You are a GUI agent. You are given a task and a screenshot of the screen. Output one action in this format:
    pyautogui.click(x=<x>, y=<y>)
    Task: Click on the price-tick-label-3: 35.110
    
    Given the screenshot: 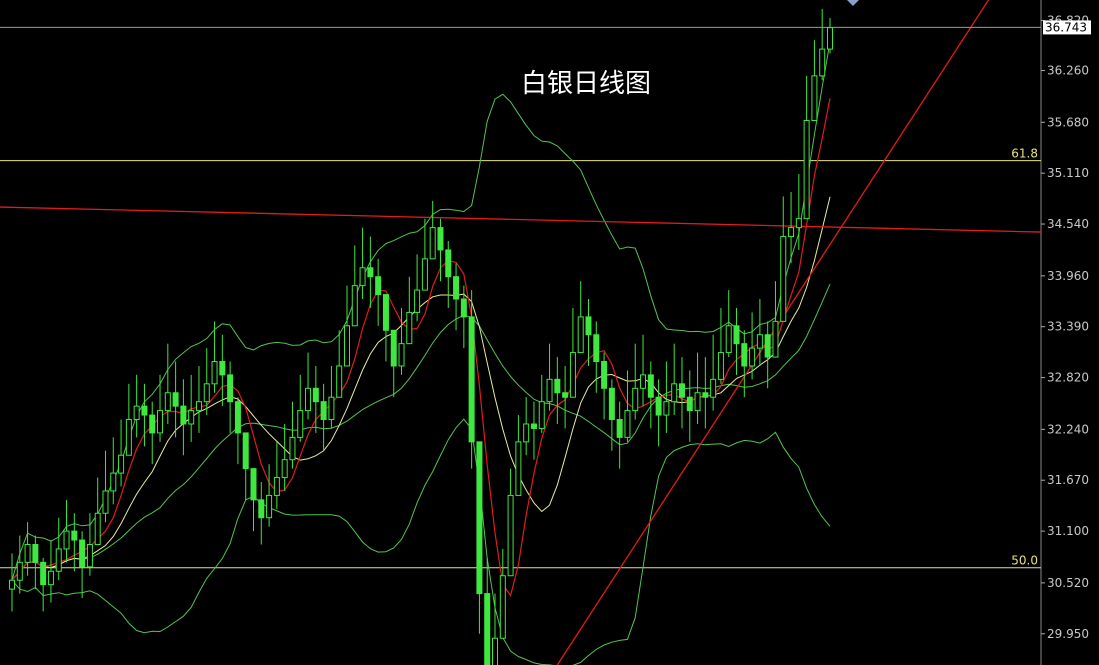 What is the action you would take?
    pyautogui.click(x=1068, y=173)
    